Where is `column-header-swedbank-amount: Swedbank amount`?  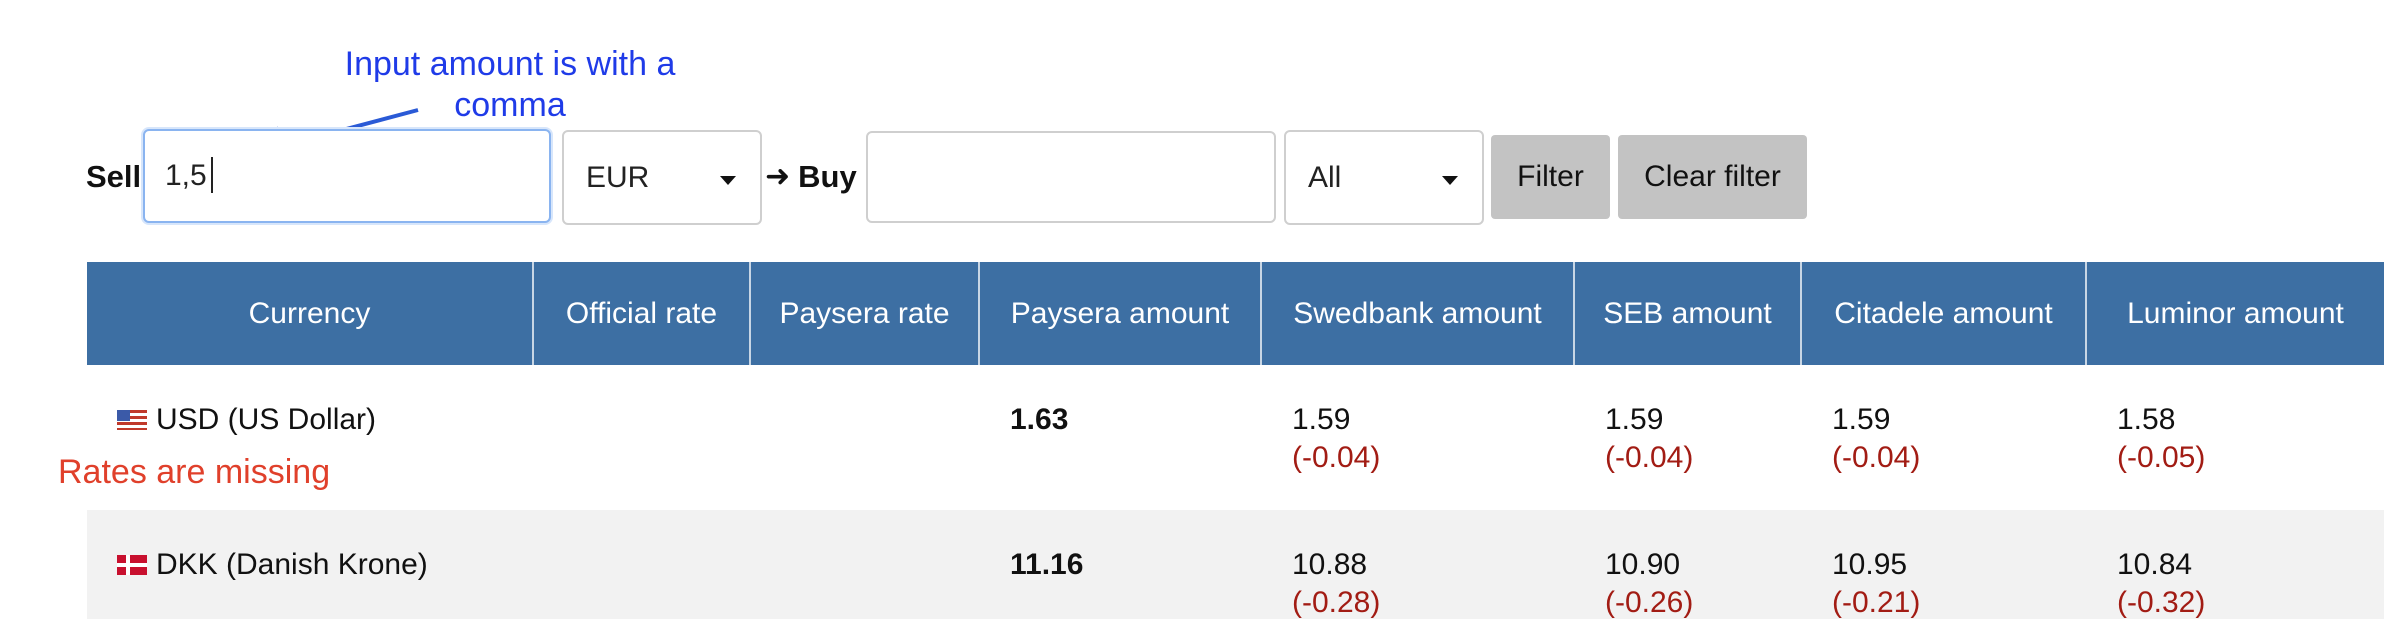 column-header-swedbank-amount: Swedbank amount is located at coordinates (1418, 313).